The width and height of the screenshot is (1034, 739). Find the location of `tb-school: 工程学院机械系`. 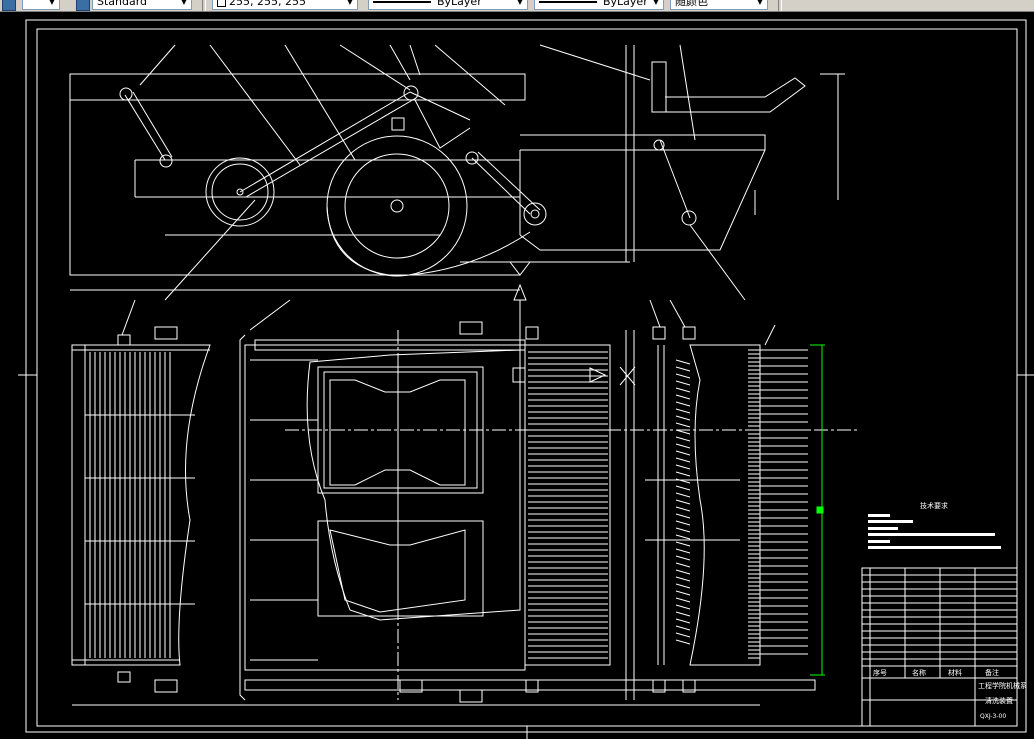

tb-school: 工程学院机械系 is located at coordinates (1002, 685).